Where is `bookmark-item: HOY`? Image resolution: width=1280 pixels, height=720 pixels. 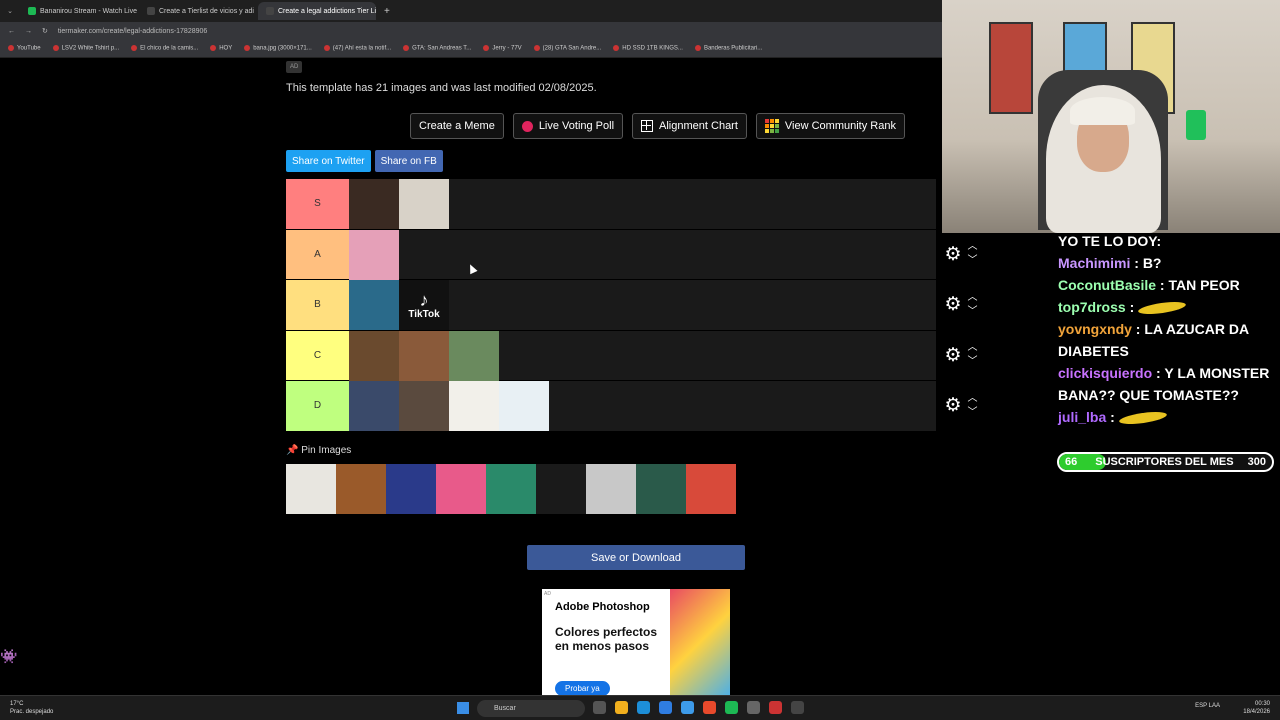
bookmark-item: HOY is located at coordinates (221, 48).